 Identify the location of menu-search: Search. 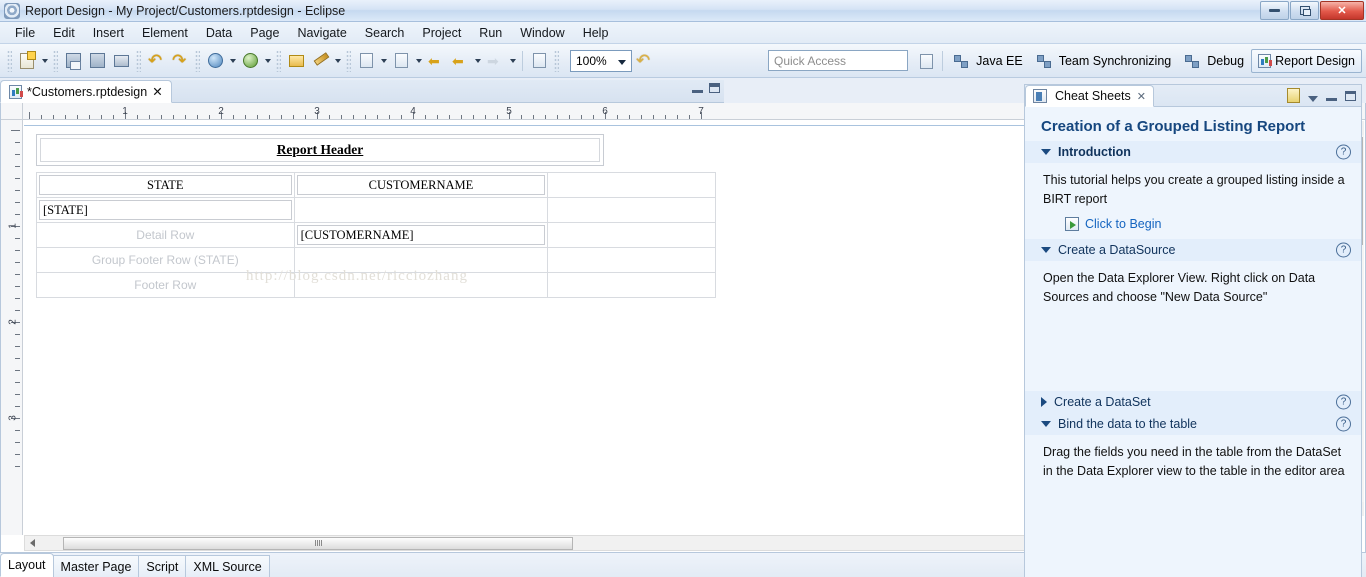
(385, 33).